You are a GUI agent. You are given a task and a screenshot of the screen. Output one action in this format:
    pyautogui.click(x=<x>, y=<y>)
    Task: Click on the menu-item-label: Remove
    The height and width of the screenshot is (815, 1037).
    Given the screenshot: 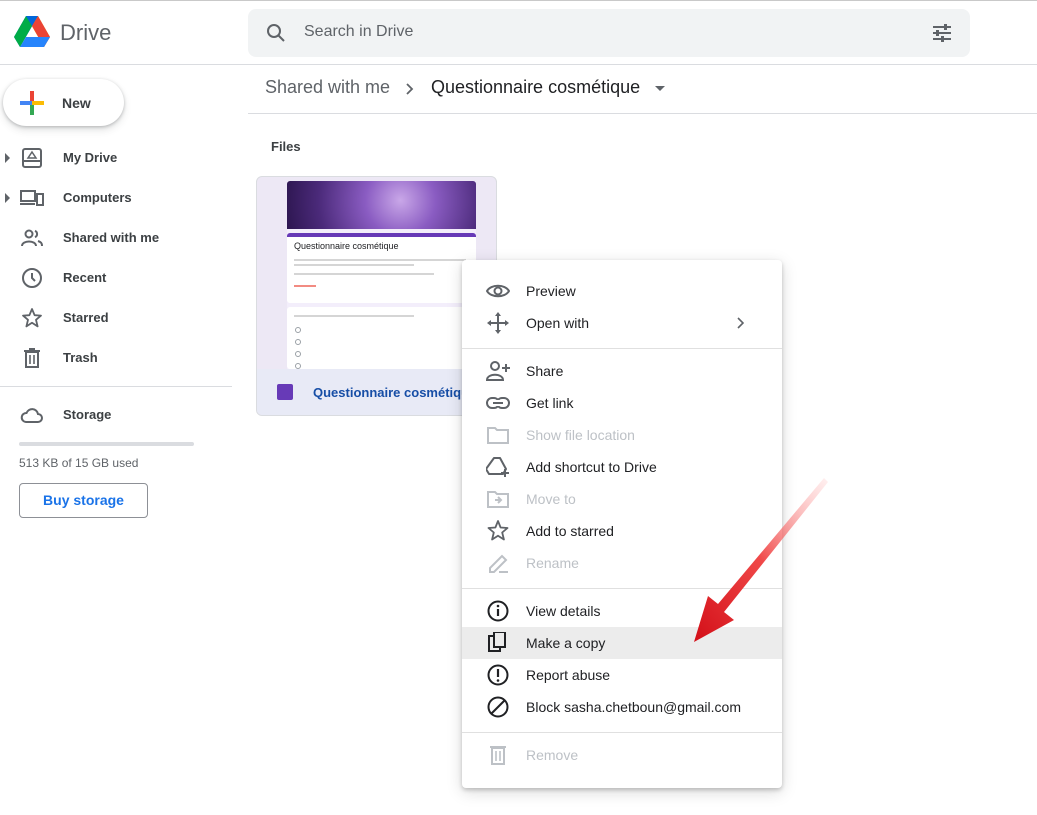 What is the action you would take?
    pyautogui.click(x=552, y=755)
    